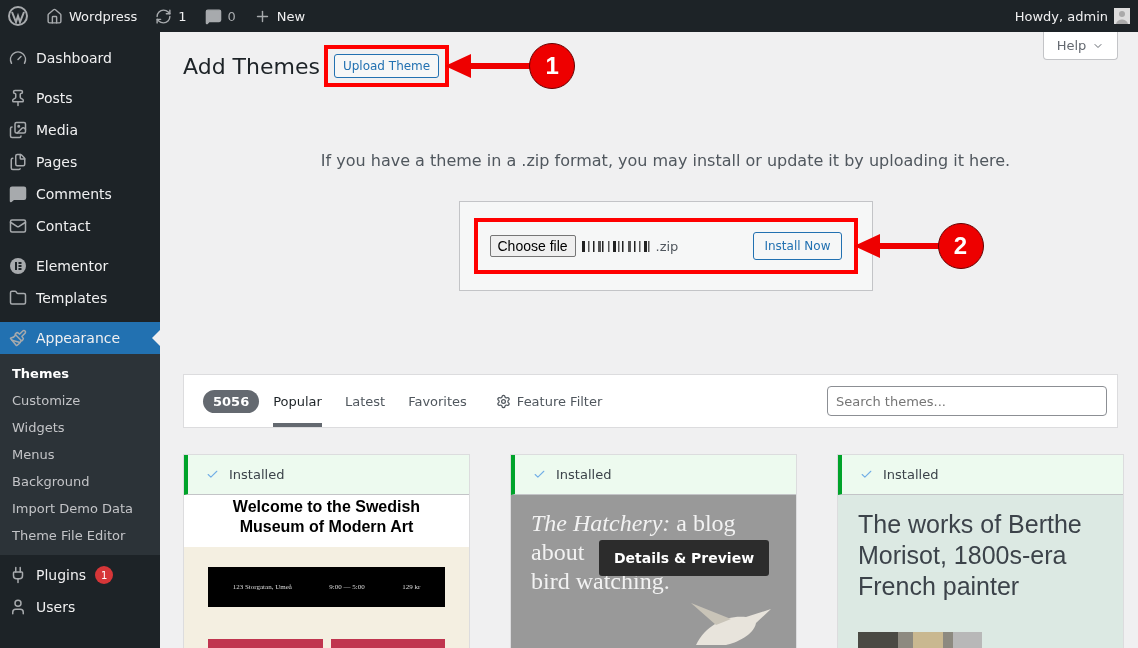 The width and height of the screenshot is (1138, 648). I want to click on updates-link: 1, so click(171, 16).